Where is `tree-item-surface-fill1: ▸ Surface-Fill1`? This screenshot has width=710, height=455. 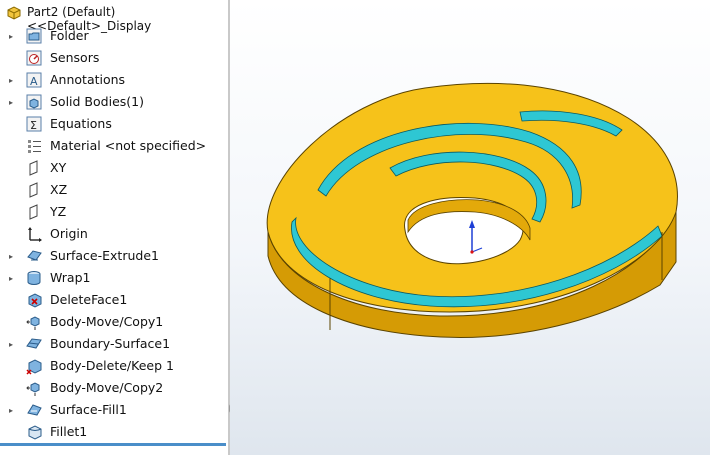
tree-item-surface-fill1: ▸ Surface-Fill1 is located at coordinates (114, 410).